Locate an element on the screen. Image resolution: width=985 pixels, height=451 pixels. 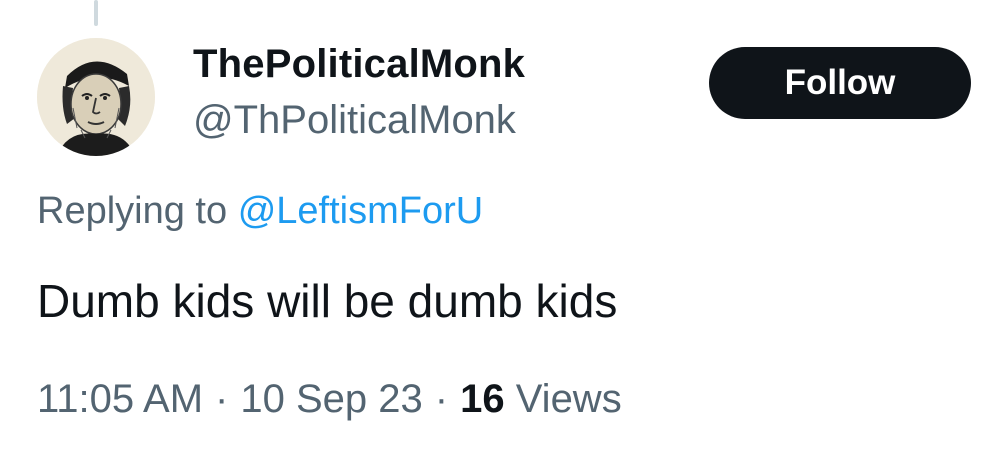
tweet-text: Dumb kids will be dumb kids is located at coordinates (327, 301).